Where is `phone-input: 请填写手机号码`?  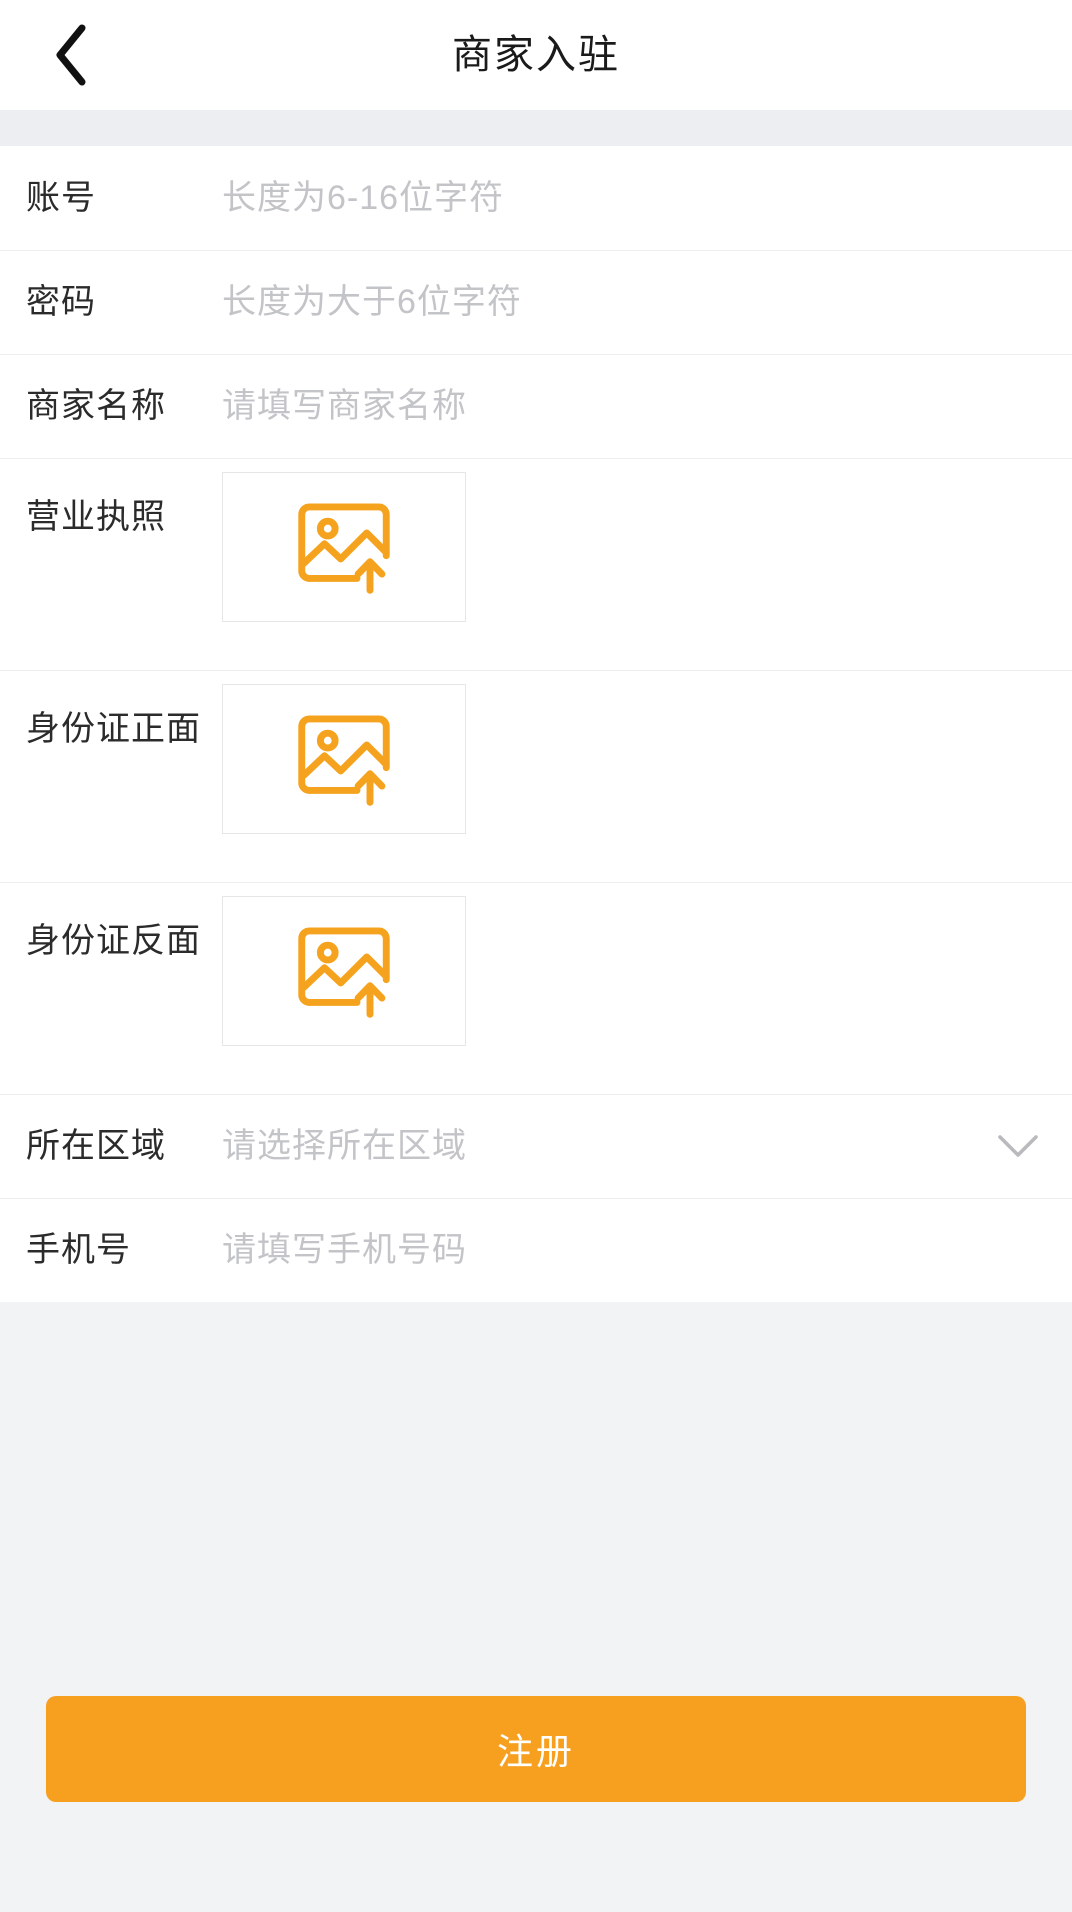
phone-input: 请填写手机号码 is located at coordinates (634, 1250).